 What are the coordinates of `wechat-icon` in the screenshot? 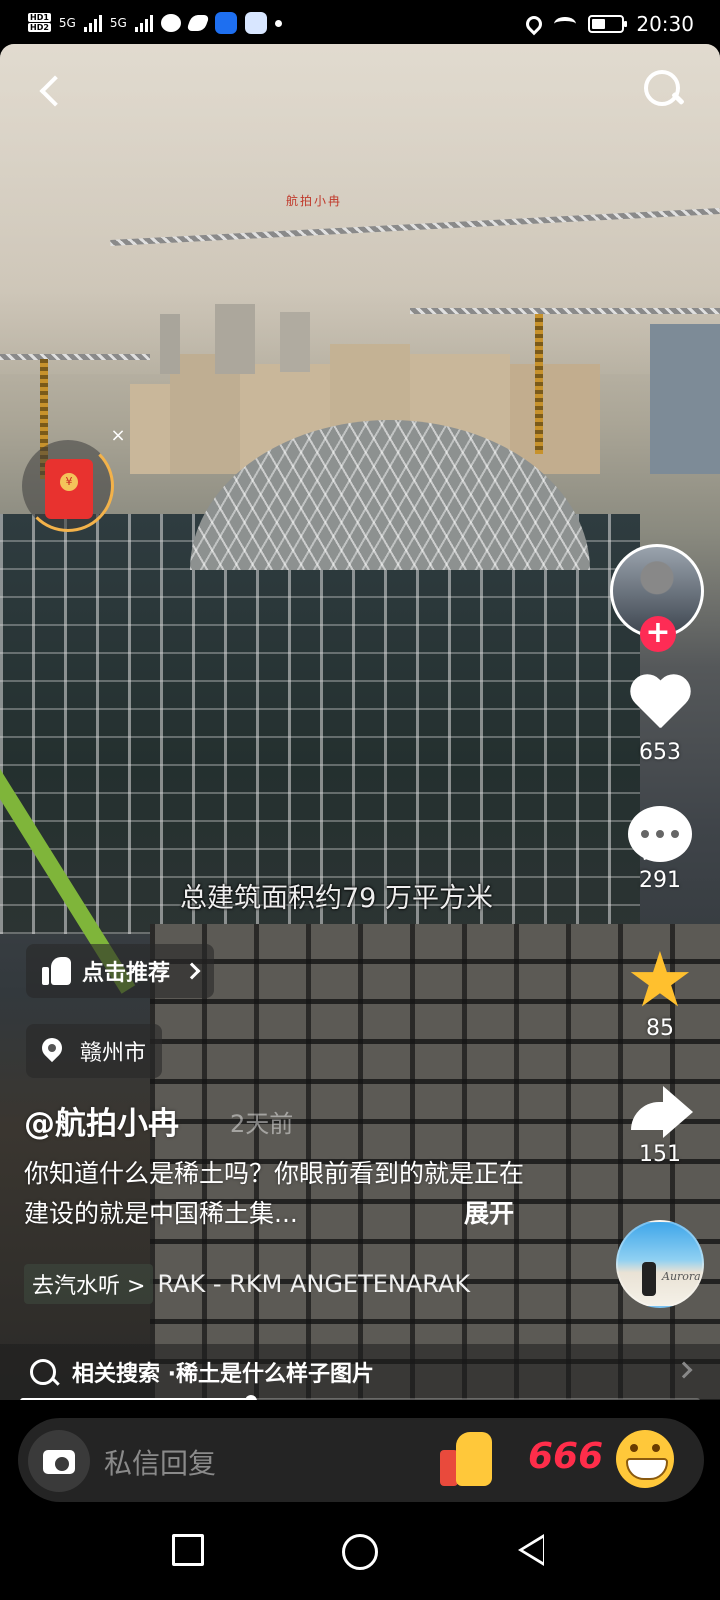 It's located at (170, 23).